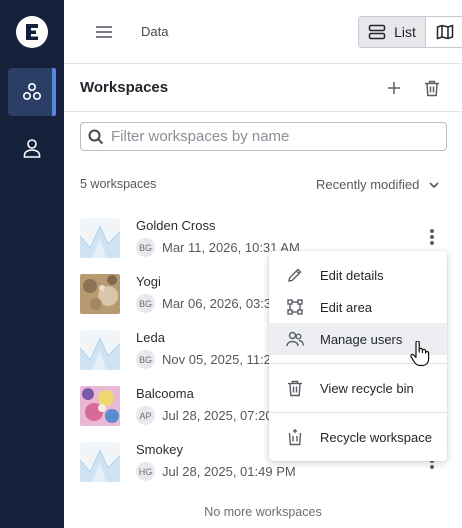  Describe the element at coordinates (96, 137) in the screenshot. I see `search-icon` at that location.